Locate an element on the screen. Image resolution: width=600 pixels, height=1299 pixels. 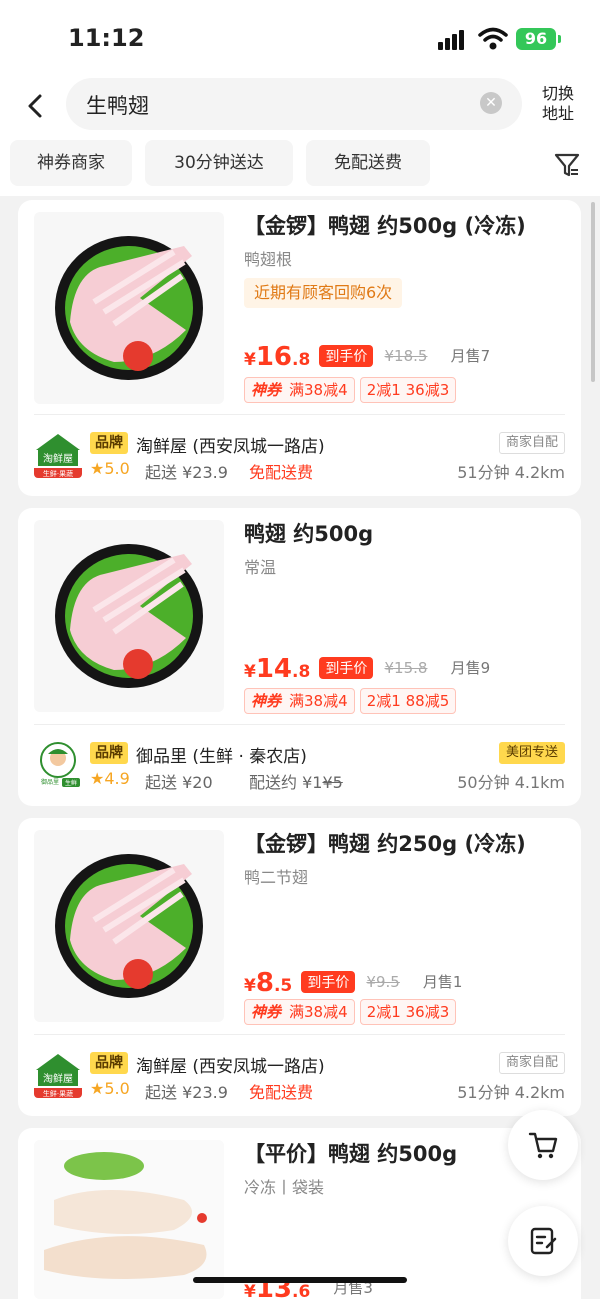
scrollbar is located at coordinates (593, 292).